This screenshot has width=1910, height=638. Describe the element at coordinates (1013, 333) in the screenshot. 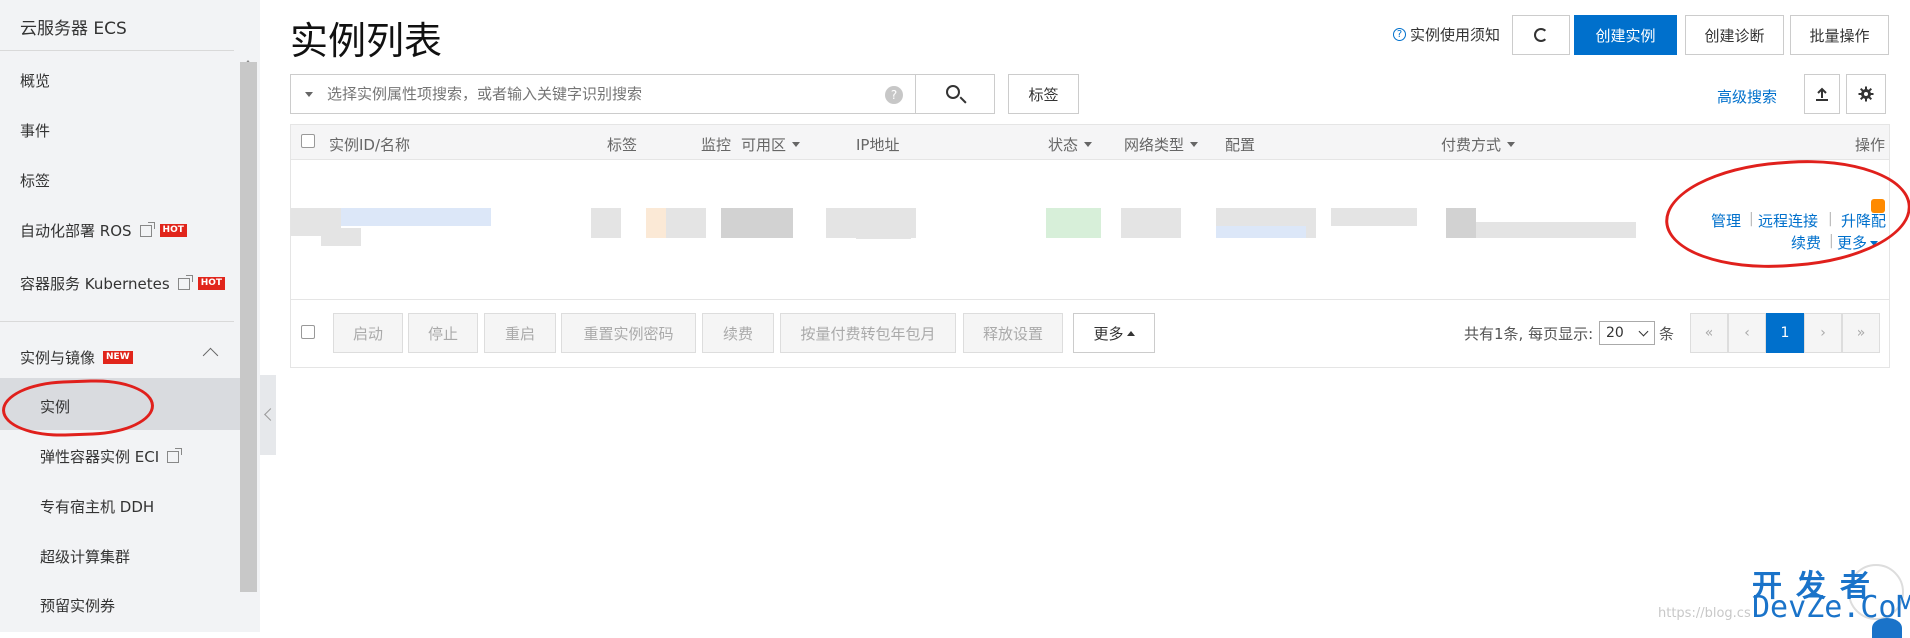

I see `release-settings-button: 释放设置` at that location.